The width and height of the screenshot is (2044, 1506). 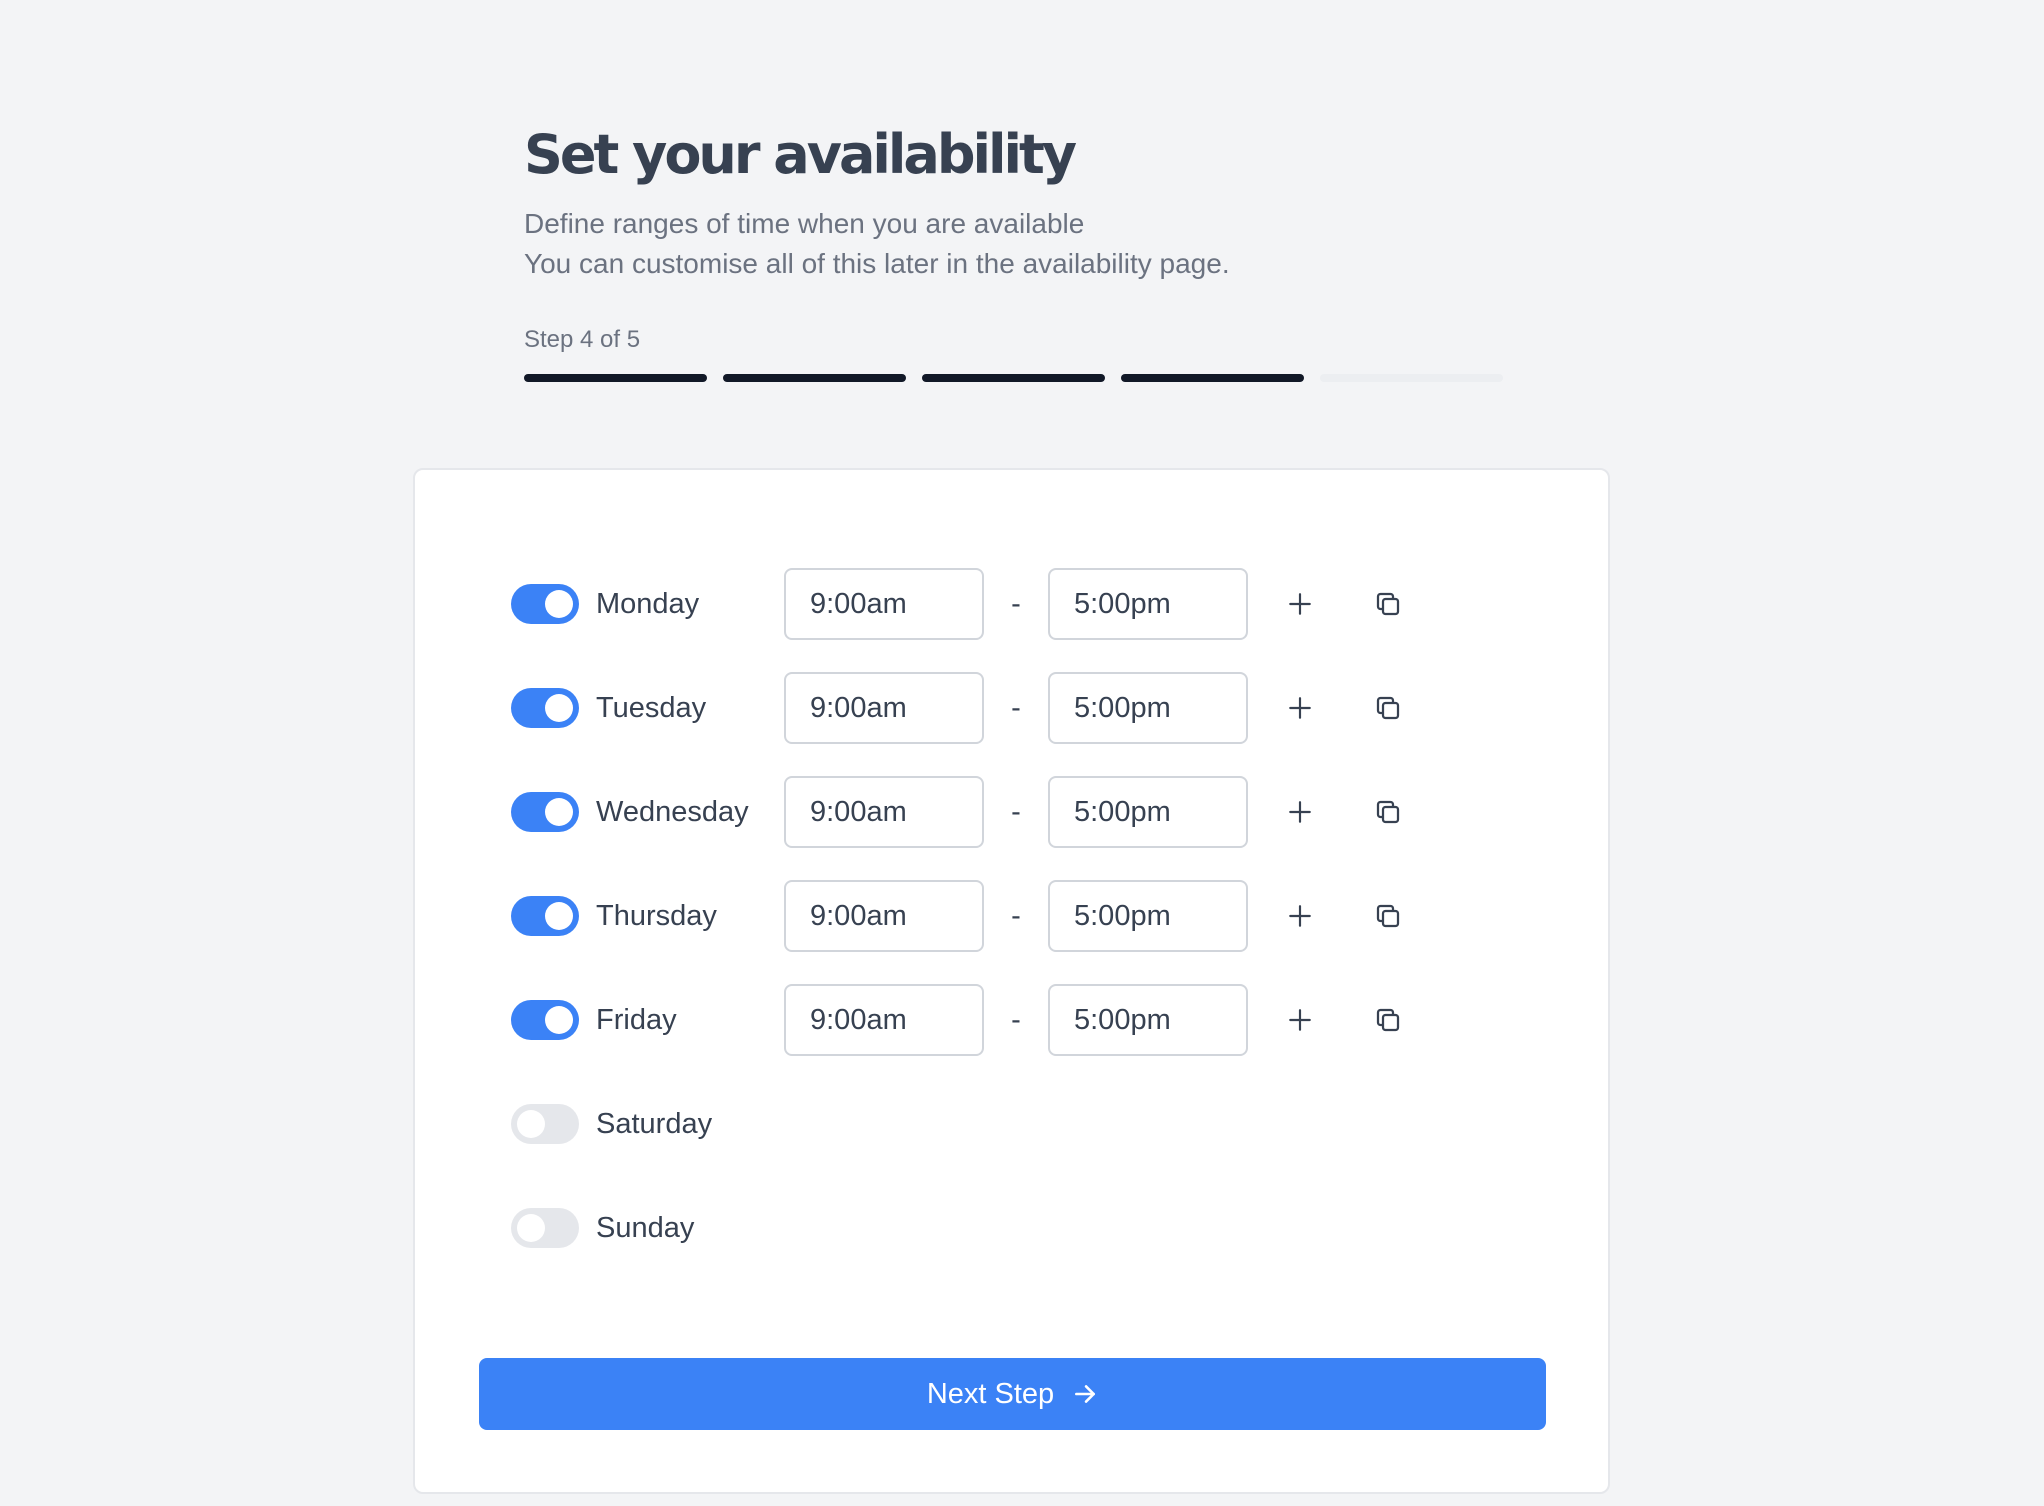 I want to click on toggle-sunday, so click(x=545, y=1228).